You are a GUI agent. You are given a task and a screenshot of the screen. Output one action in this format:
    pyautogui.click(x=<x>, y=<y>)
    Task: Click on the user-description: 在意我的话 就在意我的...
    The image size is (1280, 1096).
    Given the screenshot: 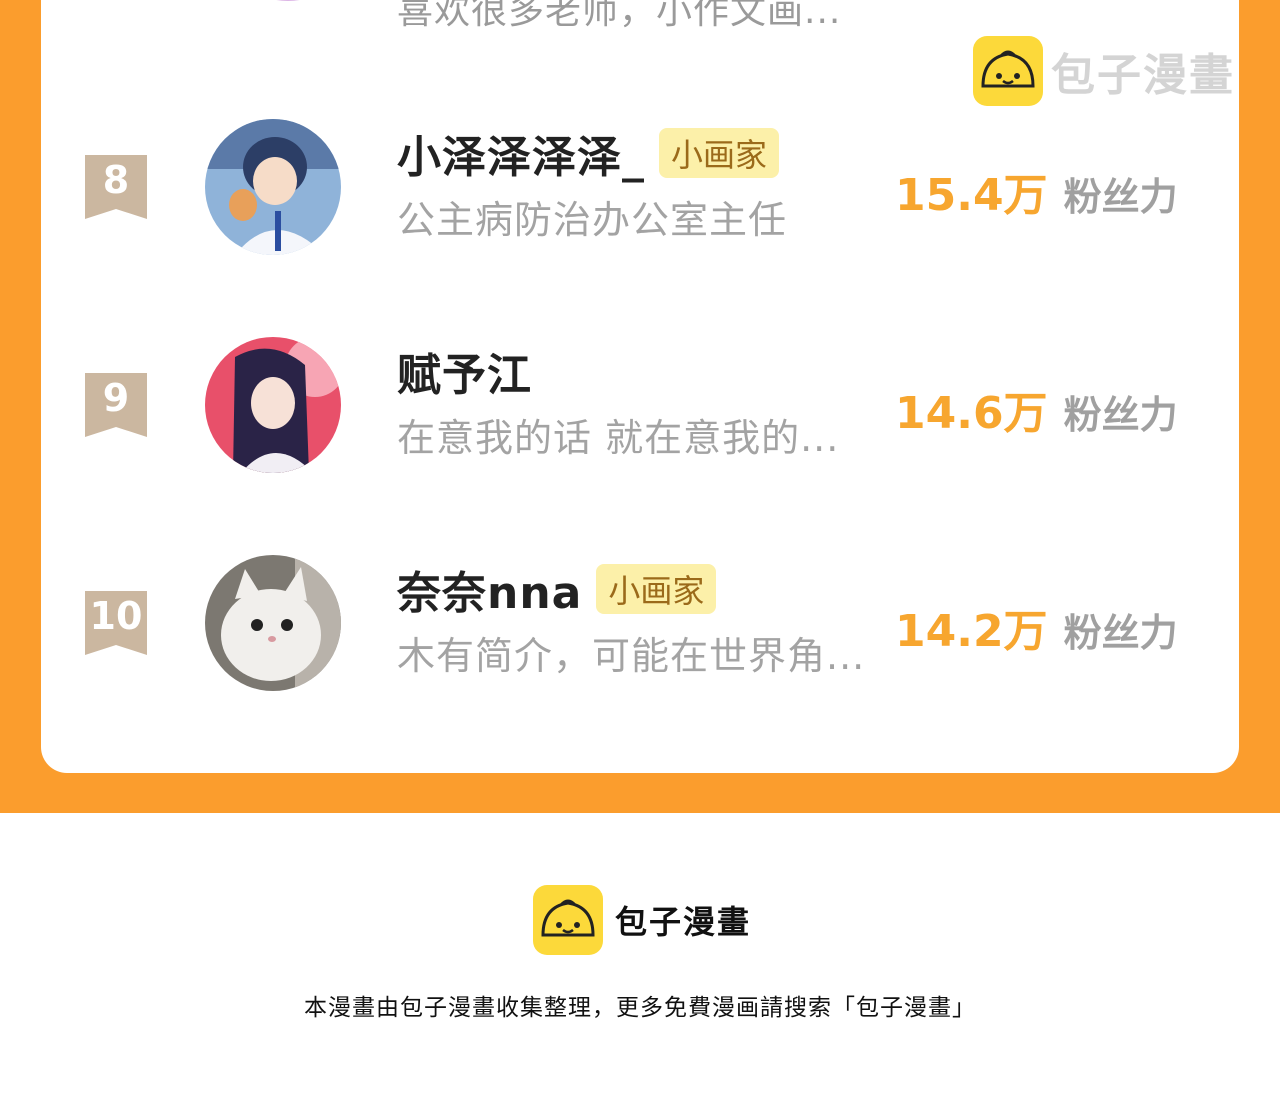 What is the action you would take?
    pyautogui.click(x=618, y=438)
    